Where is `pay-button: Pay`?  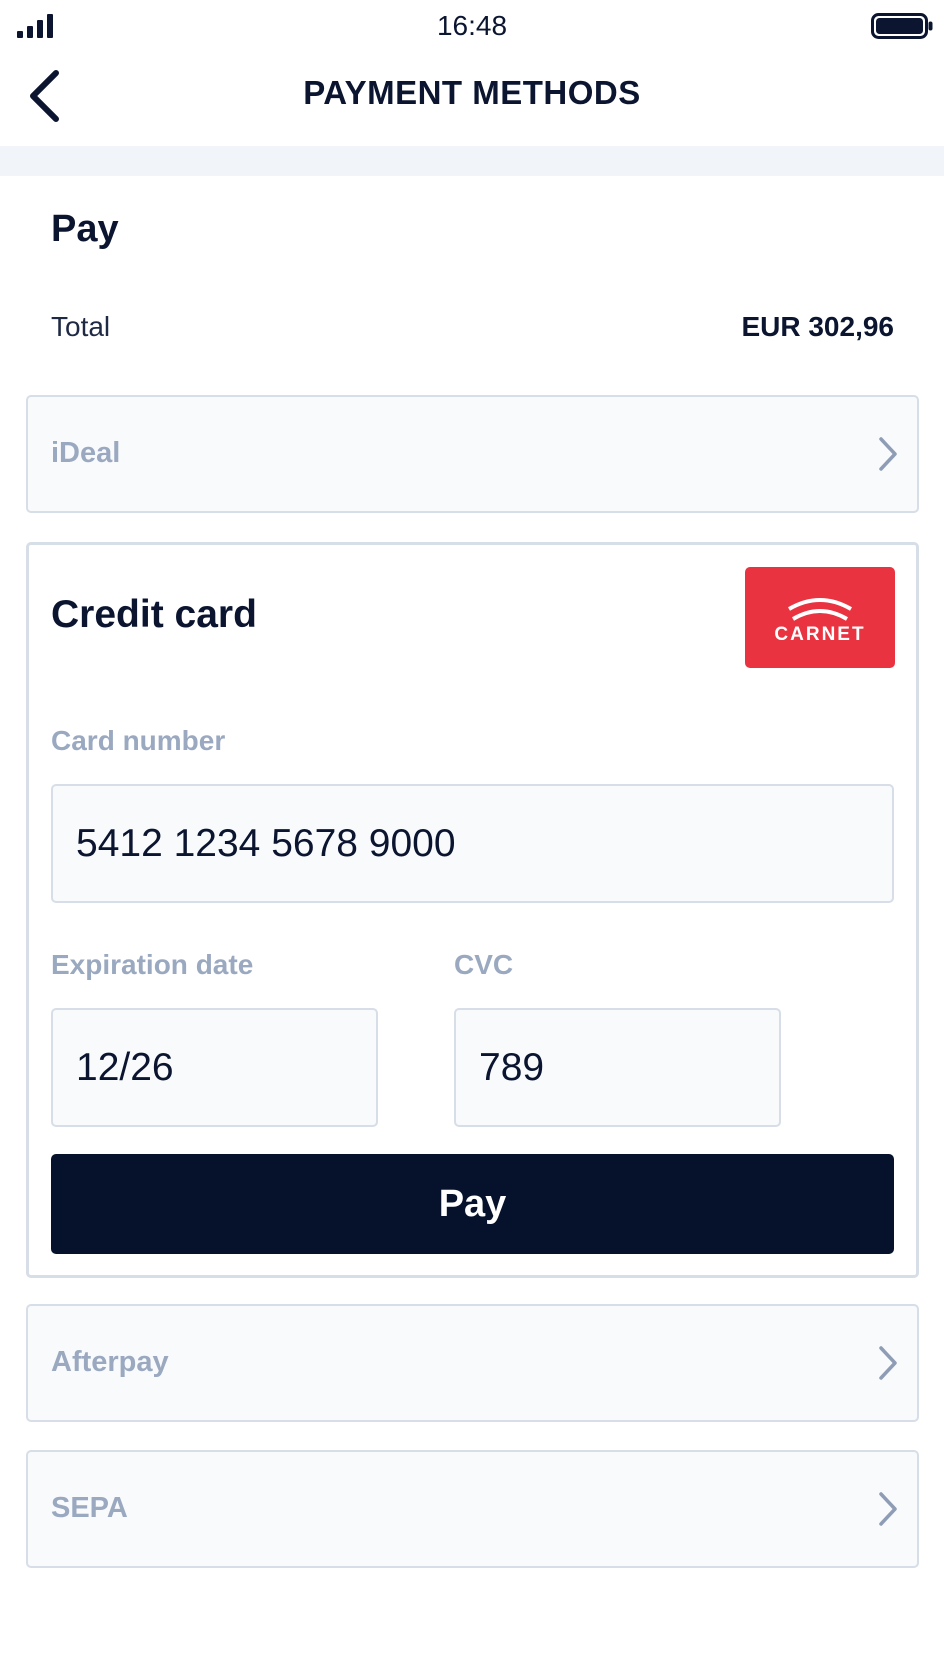 pay-button: Pay is located at coordinates (472, 1204).